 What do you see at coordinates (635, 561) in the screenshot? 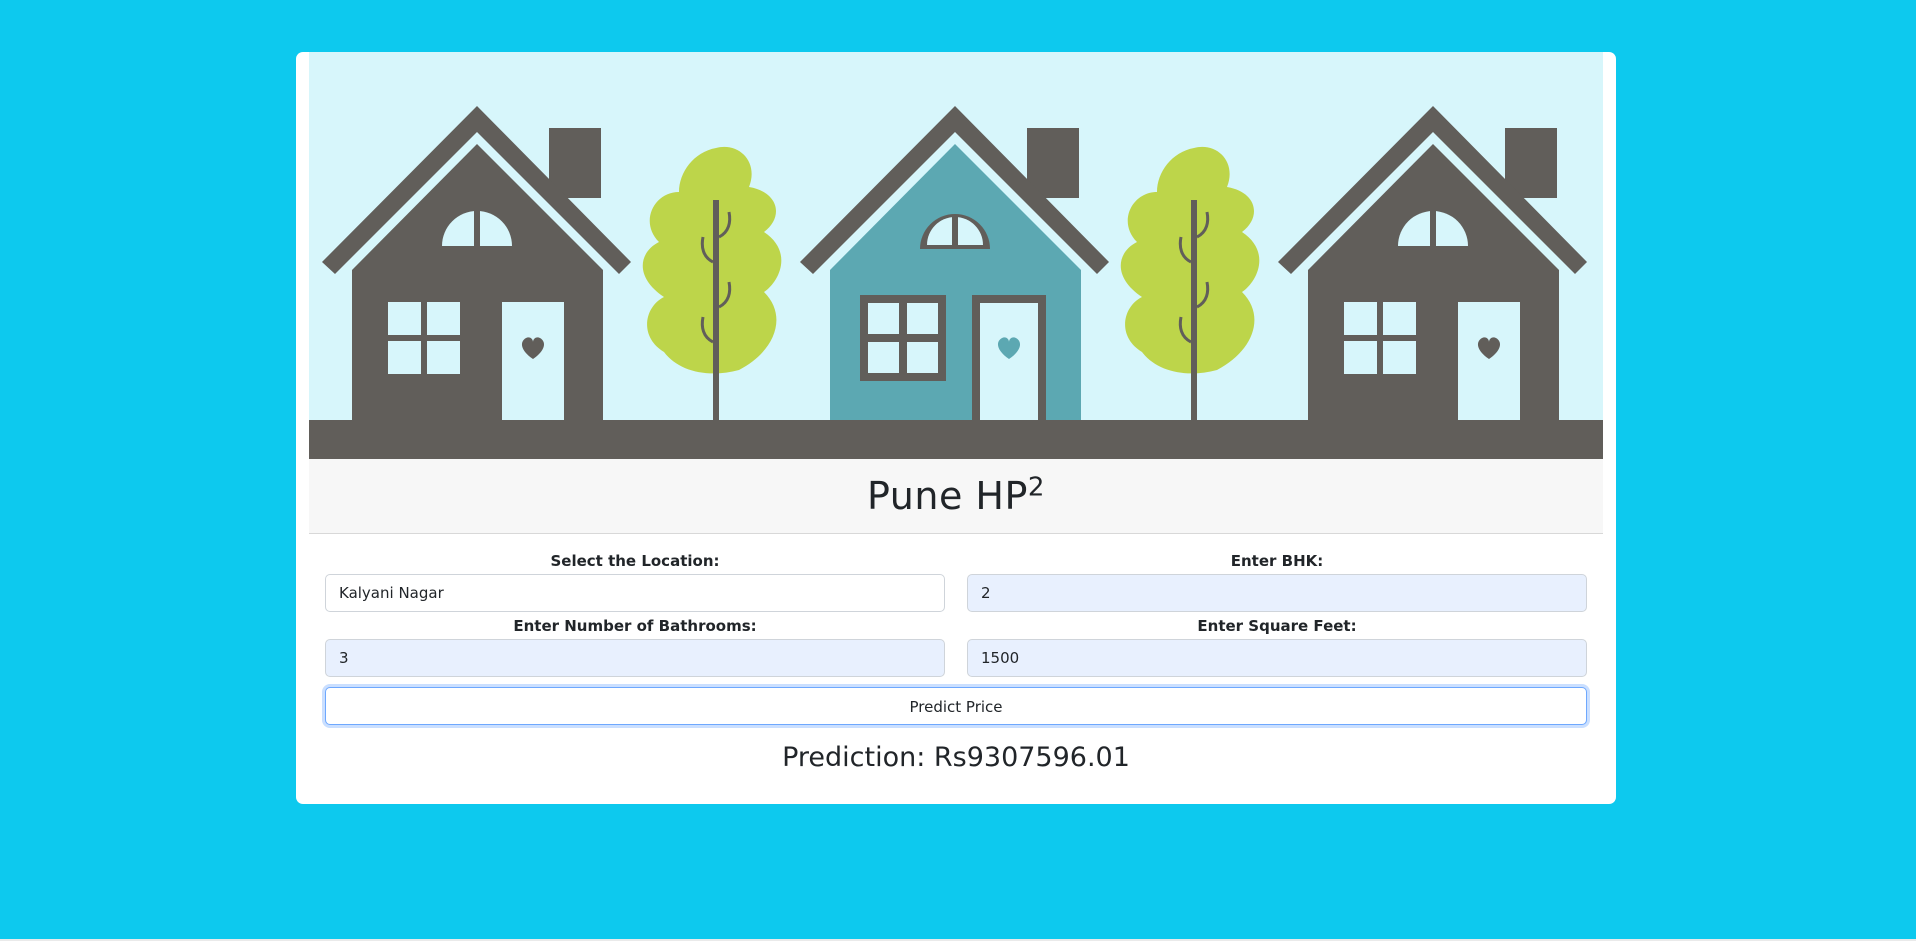
I see `location-label: Select the Location:` at bounding box center [635, 561].